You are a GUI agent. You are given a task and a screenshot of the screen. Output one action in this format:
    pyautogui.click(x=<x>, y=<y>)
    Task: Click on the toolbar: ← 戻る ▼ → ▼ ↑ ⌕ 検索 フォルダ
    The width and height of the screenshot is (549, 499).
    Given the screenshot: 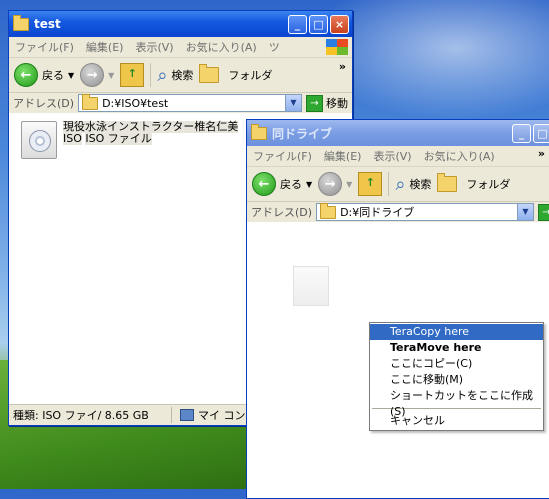 What is the action you would take?
    pyautogui.click(x=398, y=184)
    